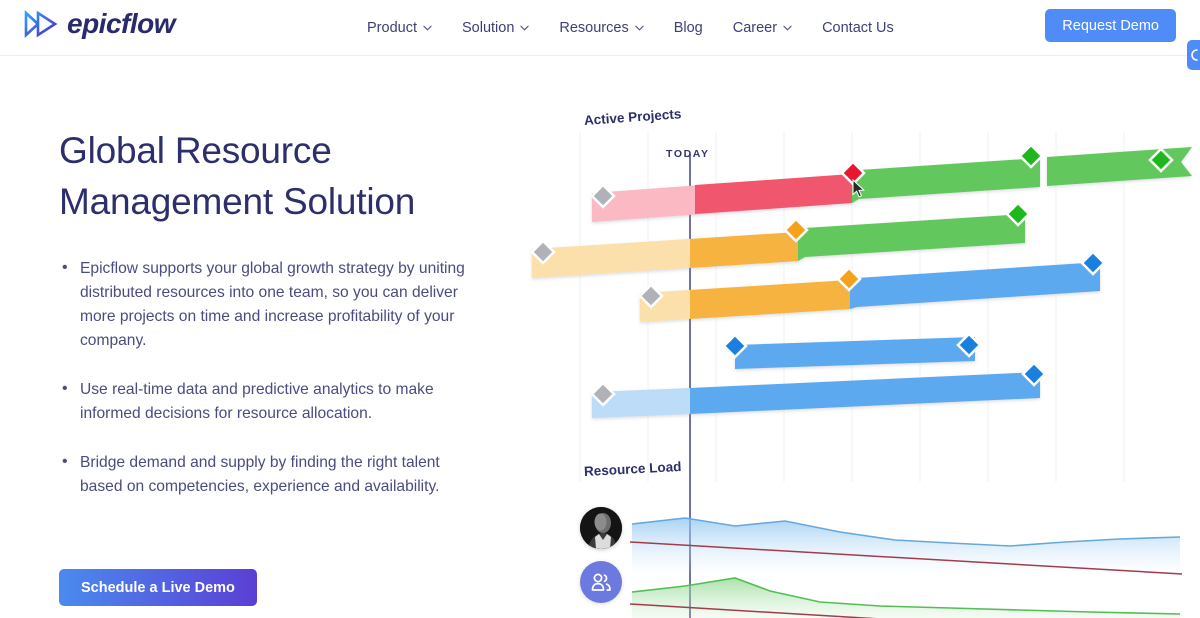 Image resolution: width=1200 pixels, height=618 pixels. Describe the element at coordinates (905, 597) in the screenshot. I see `resource-load-green-chart` at that location.